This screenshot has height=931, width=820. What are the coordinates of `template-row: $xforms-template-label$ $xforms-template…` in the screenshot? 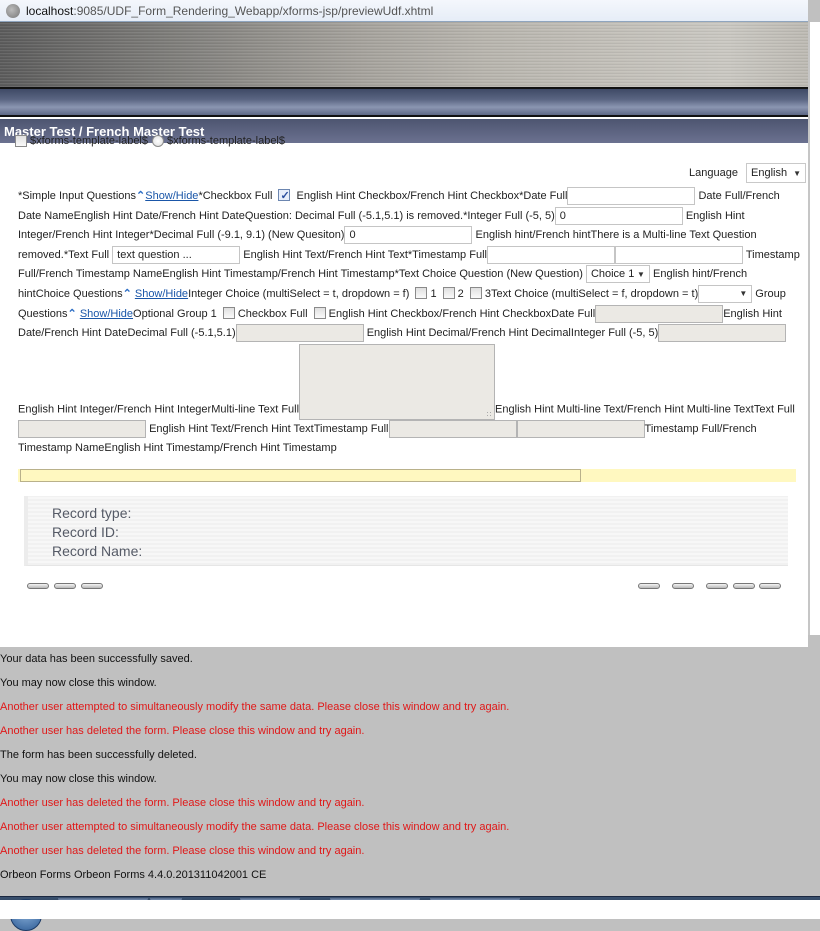 It's located at (148, 141).